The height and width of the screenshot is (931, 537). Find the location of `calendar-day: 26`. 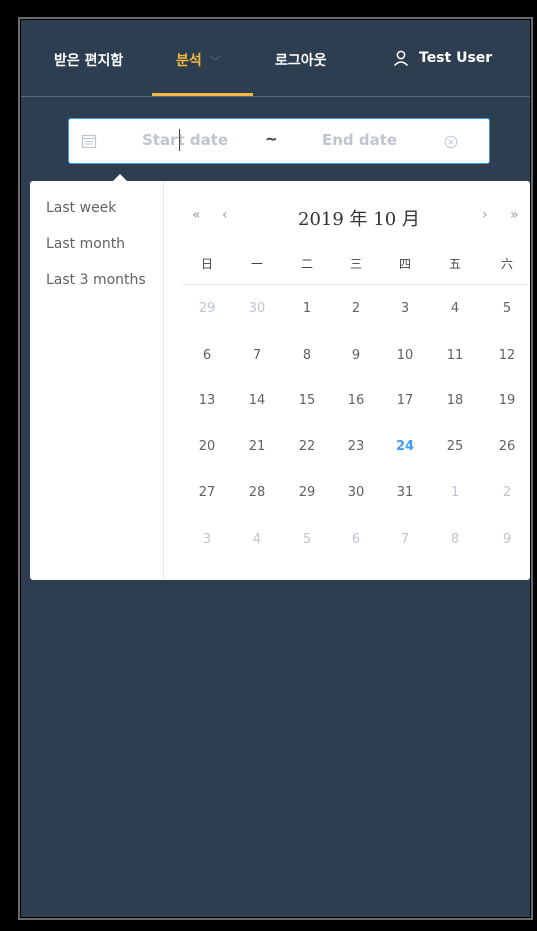

calendar-day: 26 is located at coordinates (507, 446).